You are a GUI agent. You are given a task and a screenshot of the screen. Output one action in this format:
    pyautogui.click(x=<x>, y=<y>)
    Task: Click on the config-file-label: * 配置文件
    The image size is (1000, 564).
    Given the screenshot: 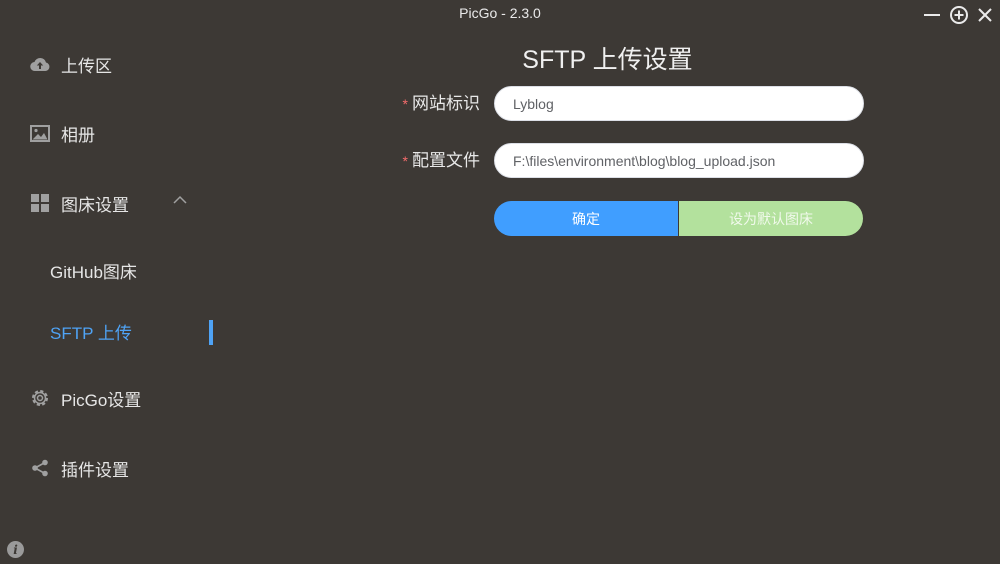 What is the action you would take?
    pyautogui.click(x=347, y=158)
    